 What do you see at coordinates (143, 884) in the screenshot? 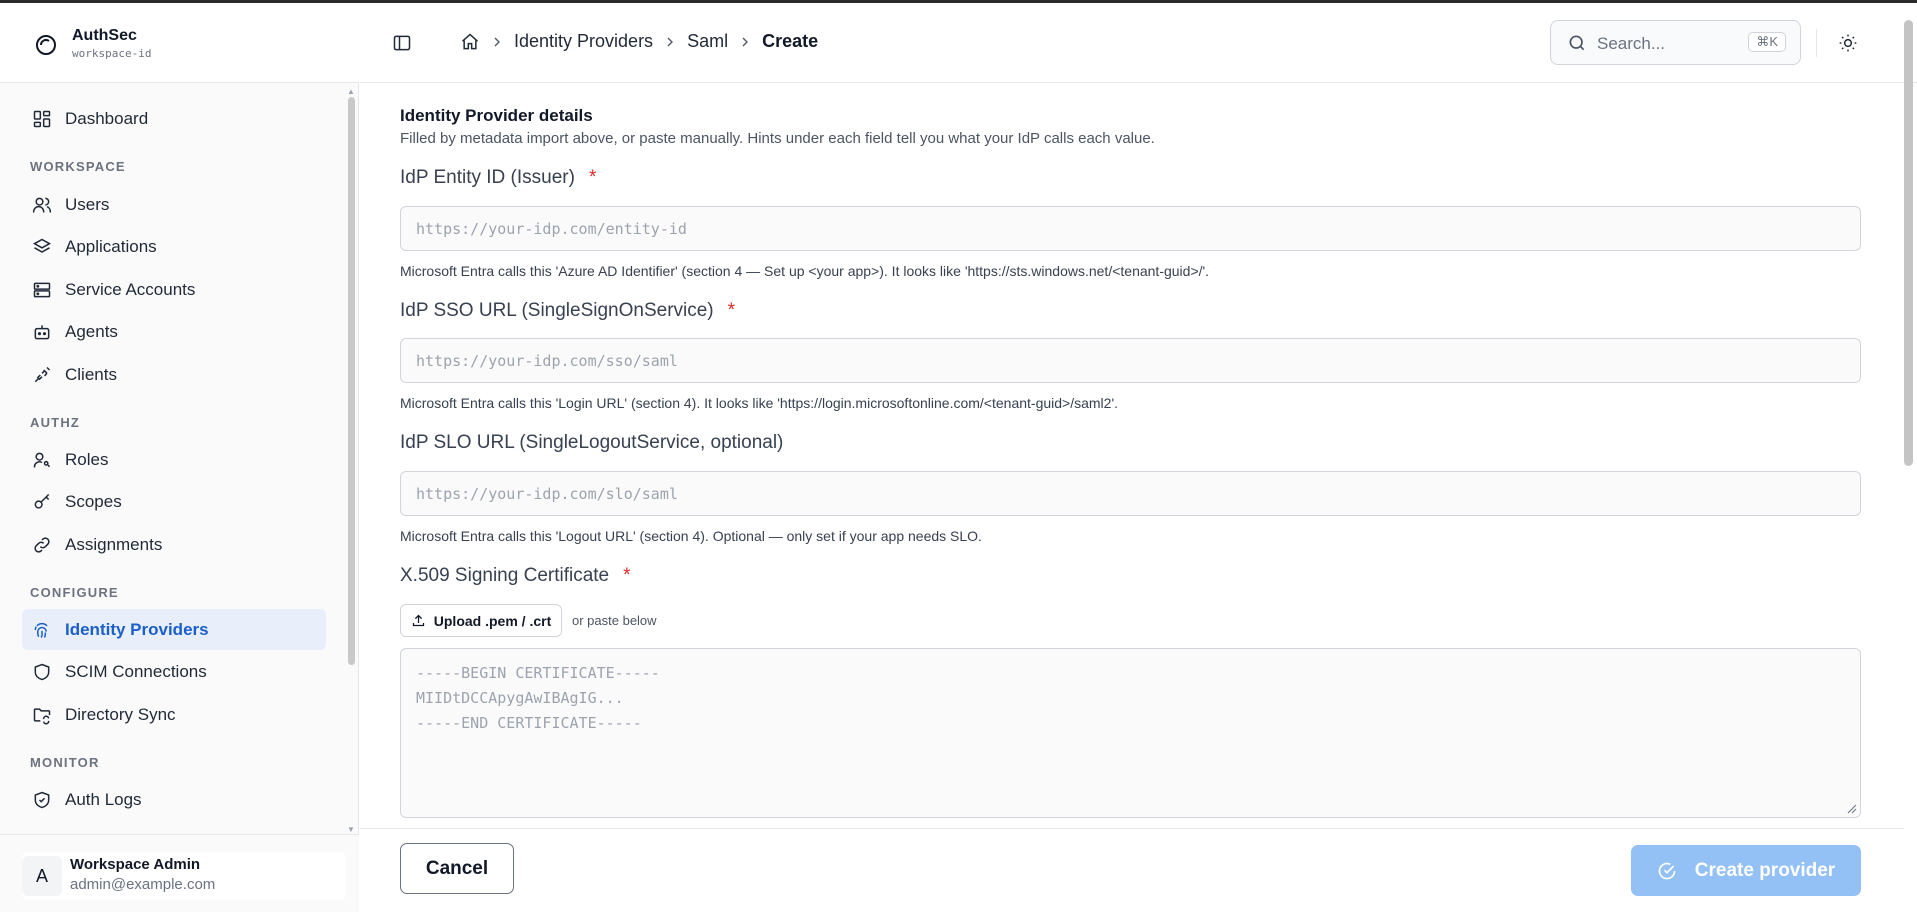
I see `user-email: admin@example.com` at bounding box center [143, 884].